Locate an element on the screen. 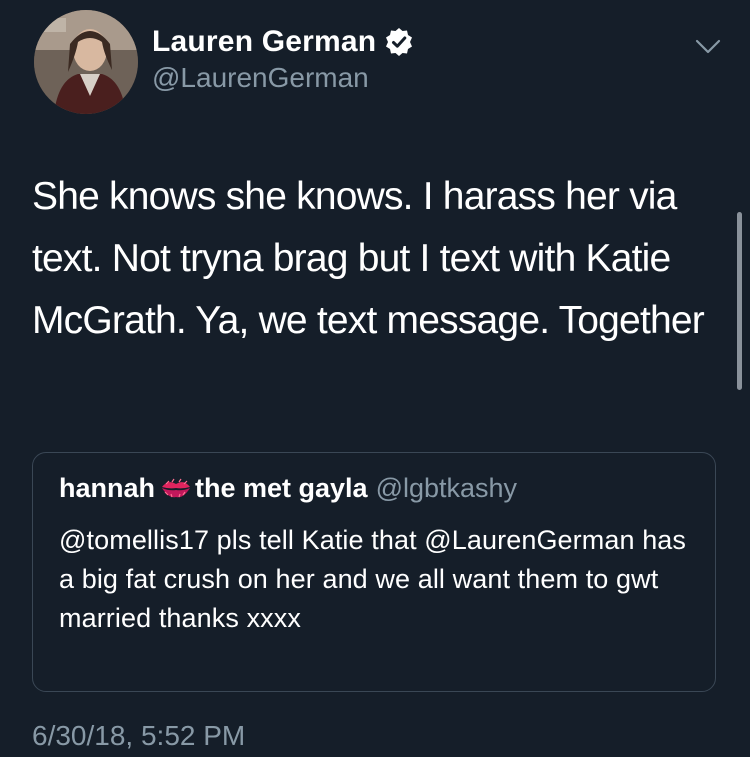 Image resolution: width=750 pixels, height=757 pixels. quoted-tweet-header: hannah the met gayla @lgbtkashy is located at coordinates (288, 488).